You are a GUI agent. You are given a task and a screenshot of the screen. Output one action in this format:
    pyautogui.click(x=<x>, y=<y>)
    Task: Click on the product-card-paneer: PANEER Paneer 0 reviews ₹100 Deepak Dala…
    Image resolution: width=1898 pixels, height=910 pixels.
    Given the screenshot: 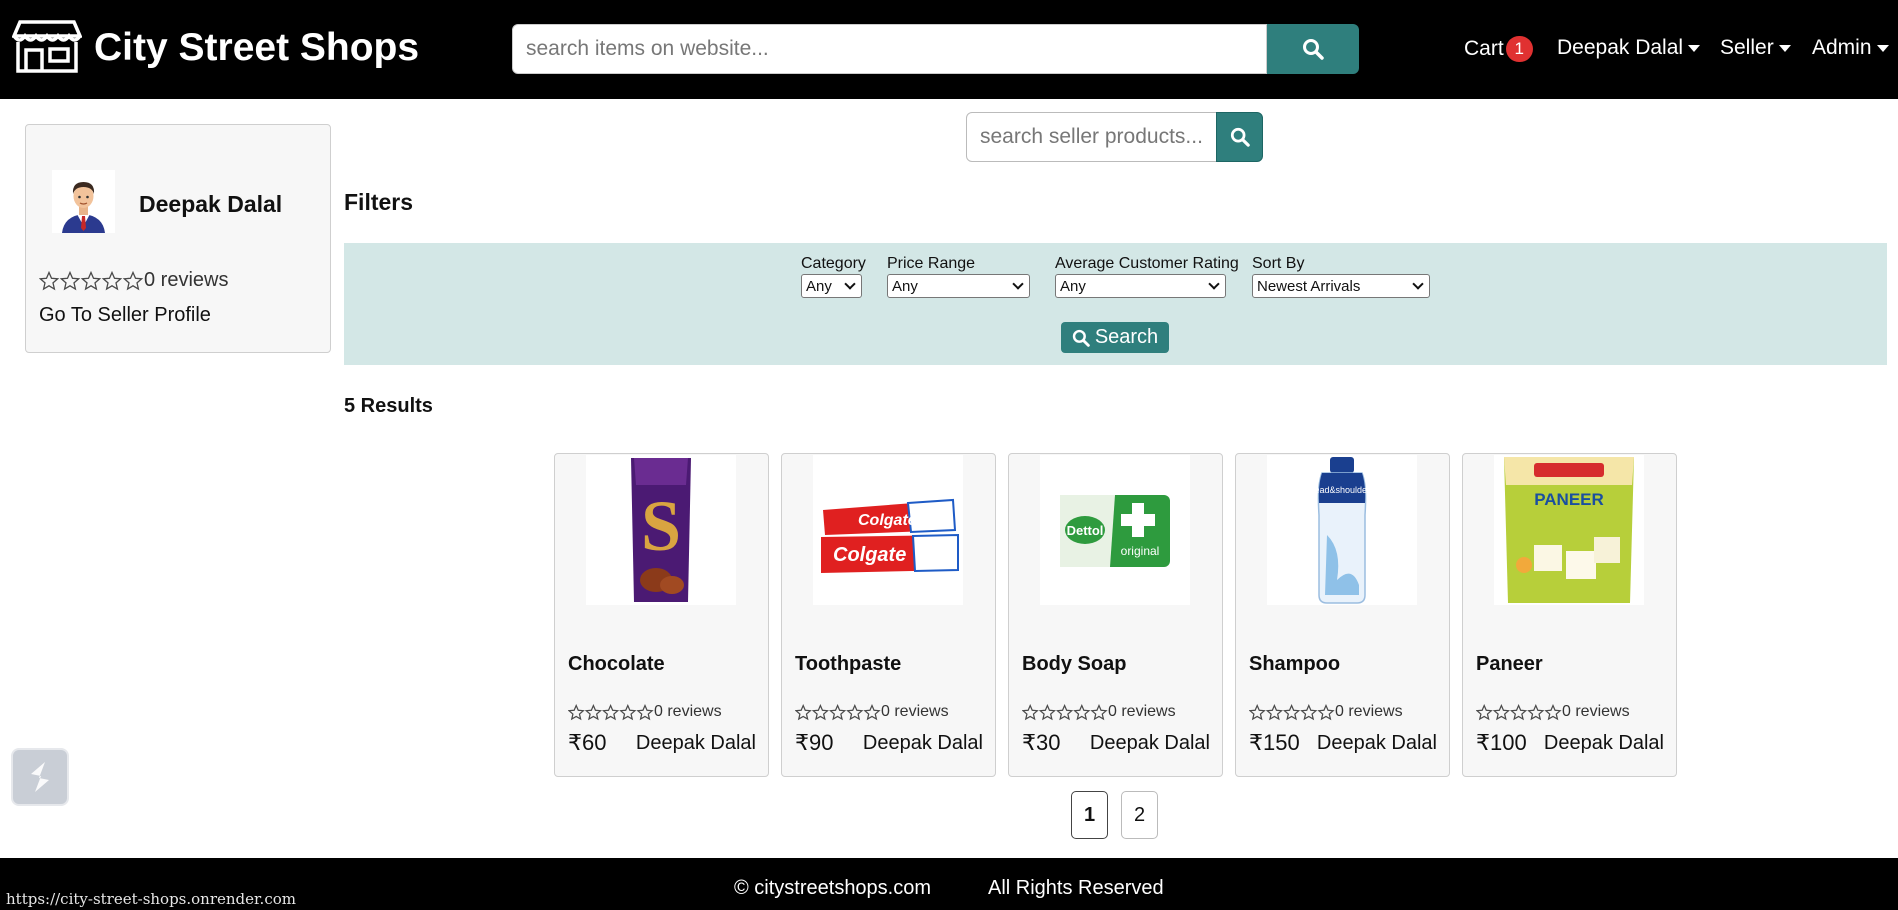 What is the action you would take?
    pyautogui.click(x=1569, y=615)
    